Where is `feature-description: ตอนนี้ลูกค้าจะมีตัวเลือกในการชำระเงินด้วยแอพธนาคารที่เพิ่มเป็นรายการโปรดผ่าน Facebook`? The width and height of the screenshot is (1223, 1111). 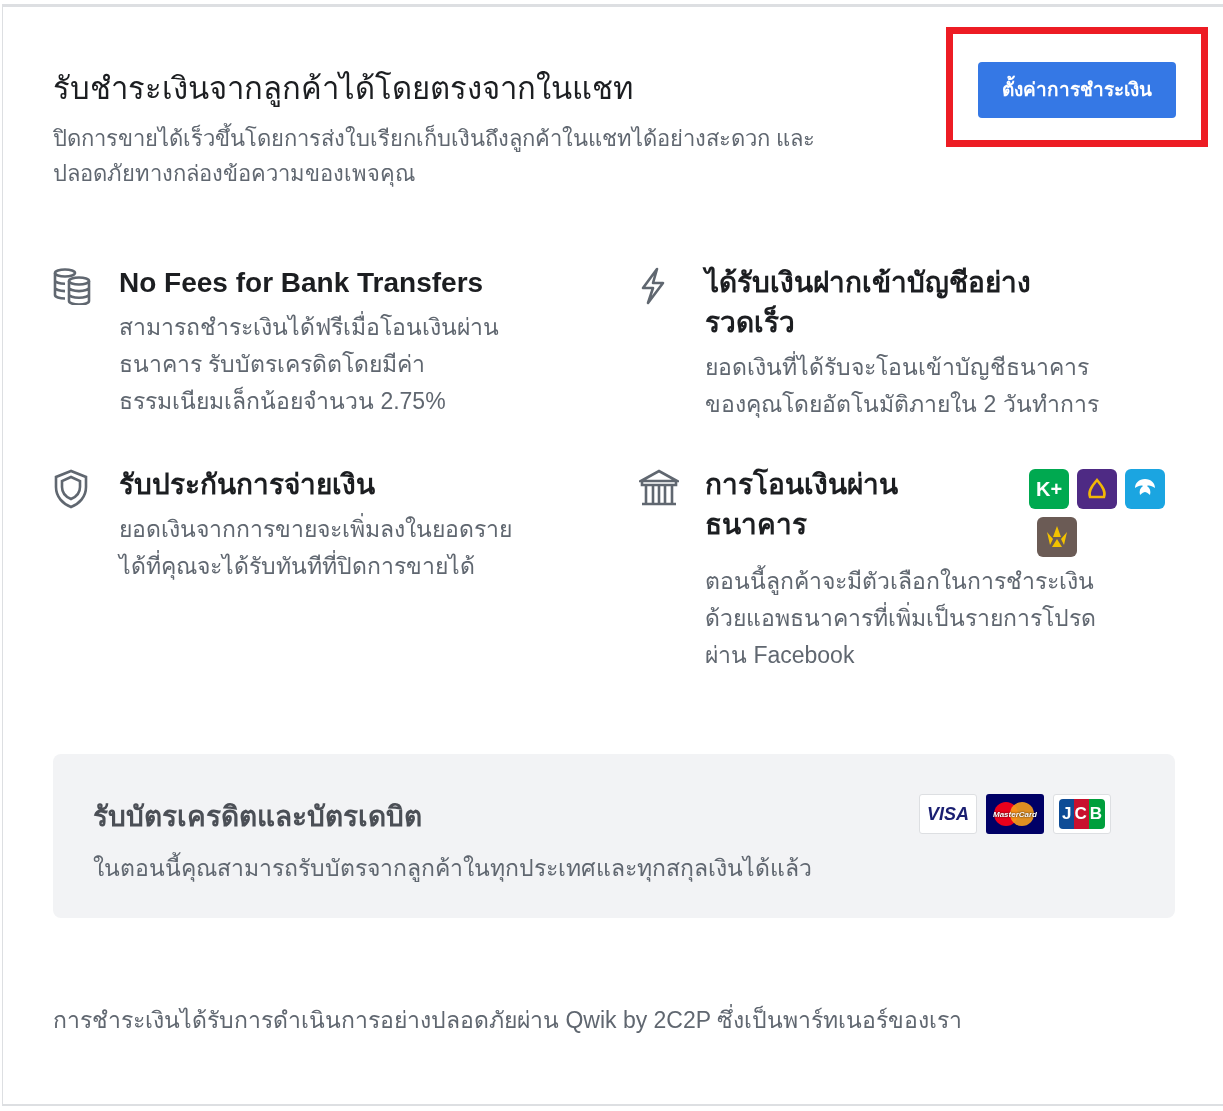 feature-description: ตอนนี้ลูกค้าจะมีตัวเลือกในการชำระเงินด้วยแอพธนาคารที่เพิ่มเป็นรายการโปรดผ่าน Facebook is located at coordinates (907, 618).